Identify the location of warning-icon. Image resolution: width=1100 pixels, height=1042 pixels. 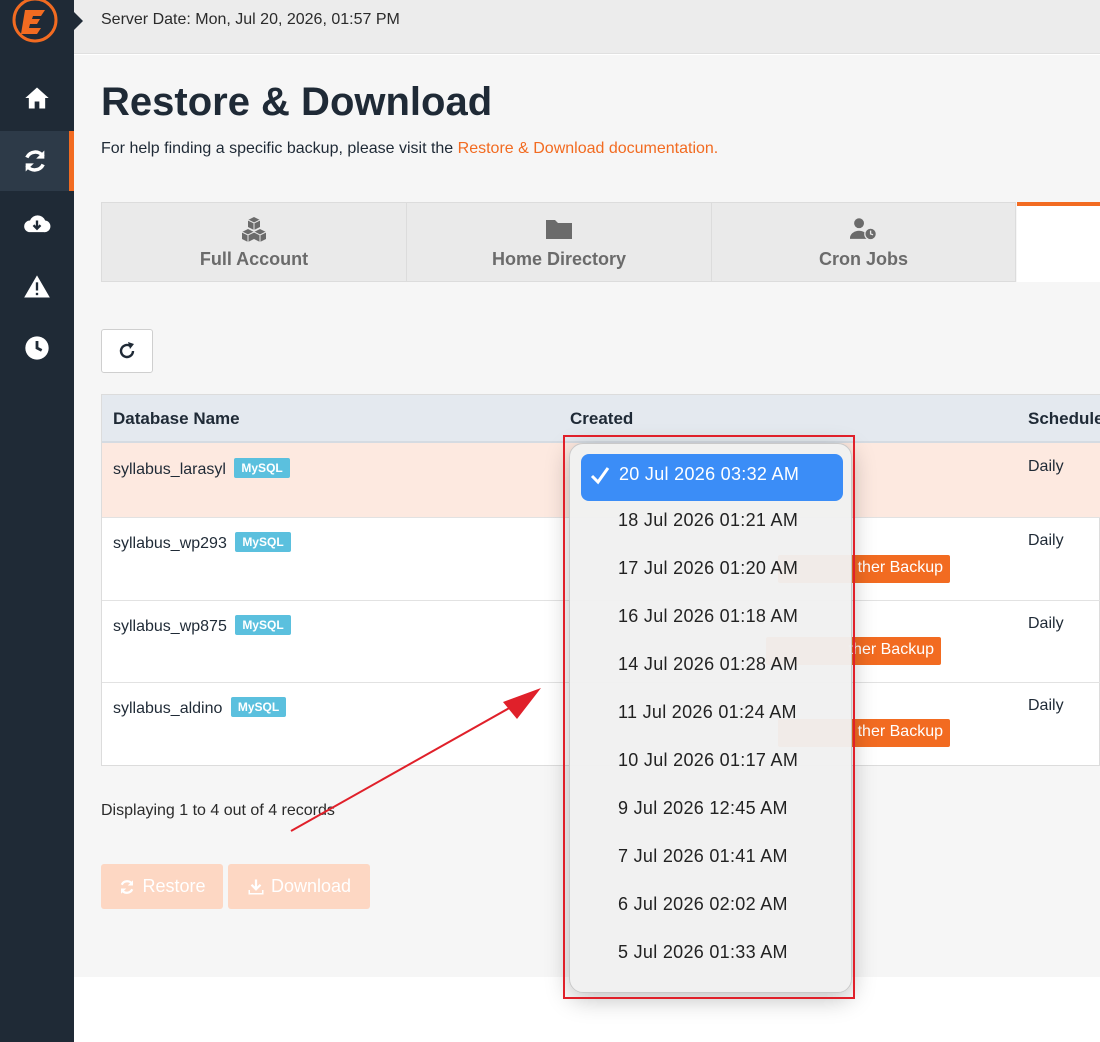
(37, 286).